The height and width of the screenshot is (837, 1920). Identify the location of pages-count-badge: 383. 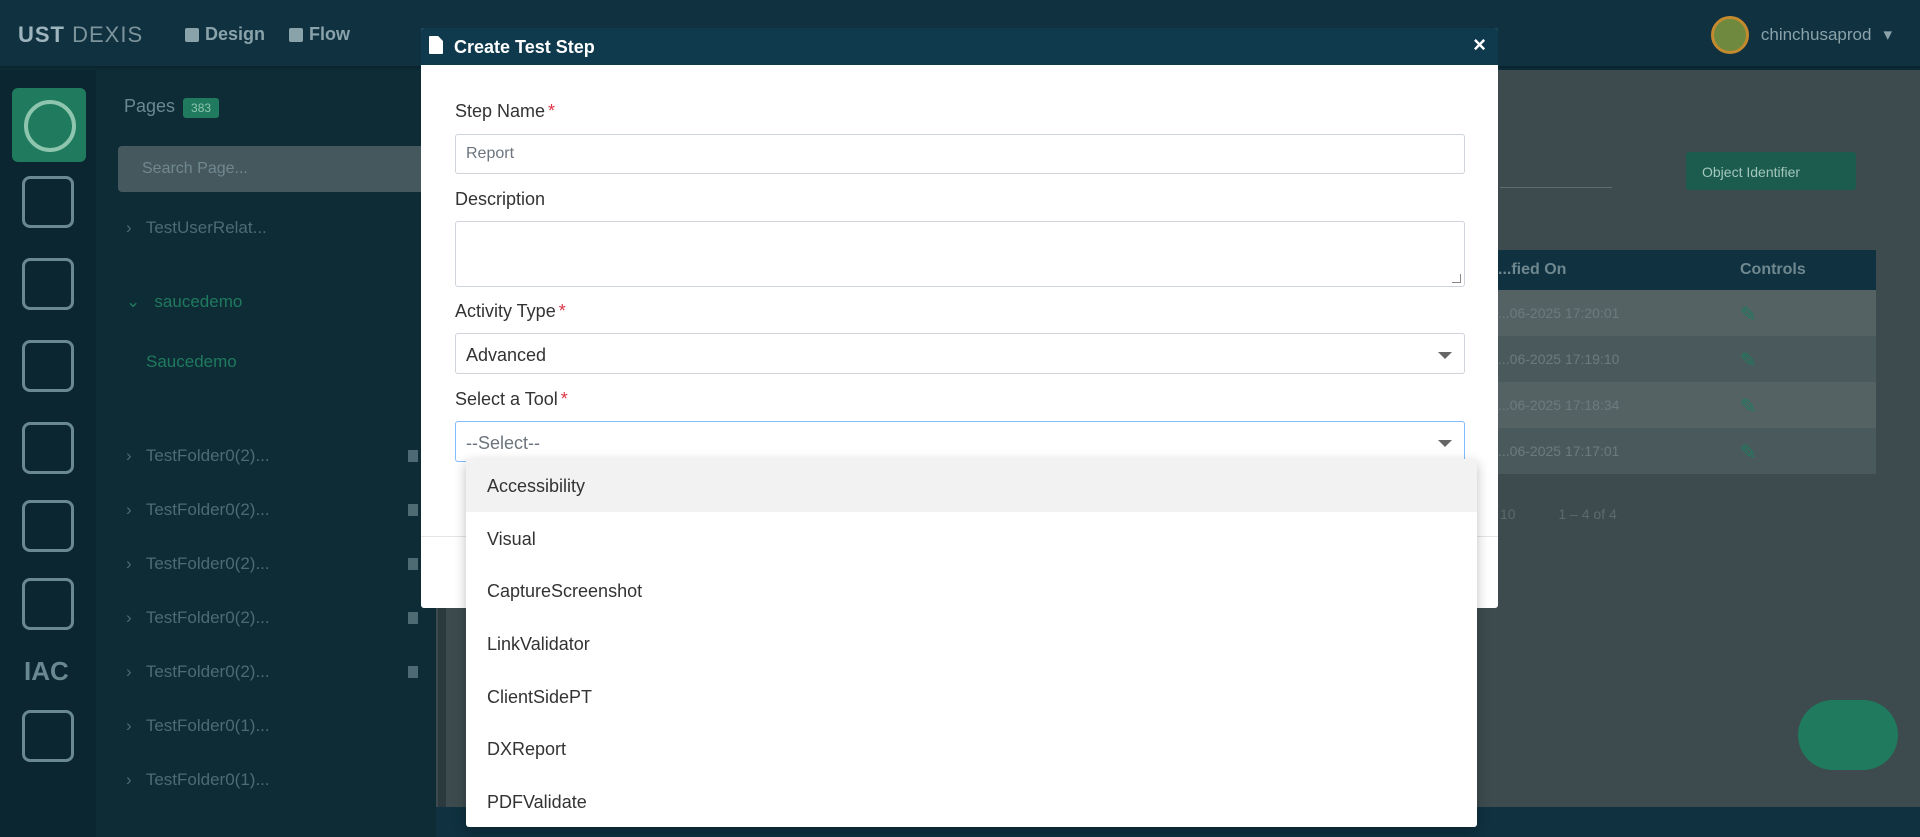
(201, 108).